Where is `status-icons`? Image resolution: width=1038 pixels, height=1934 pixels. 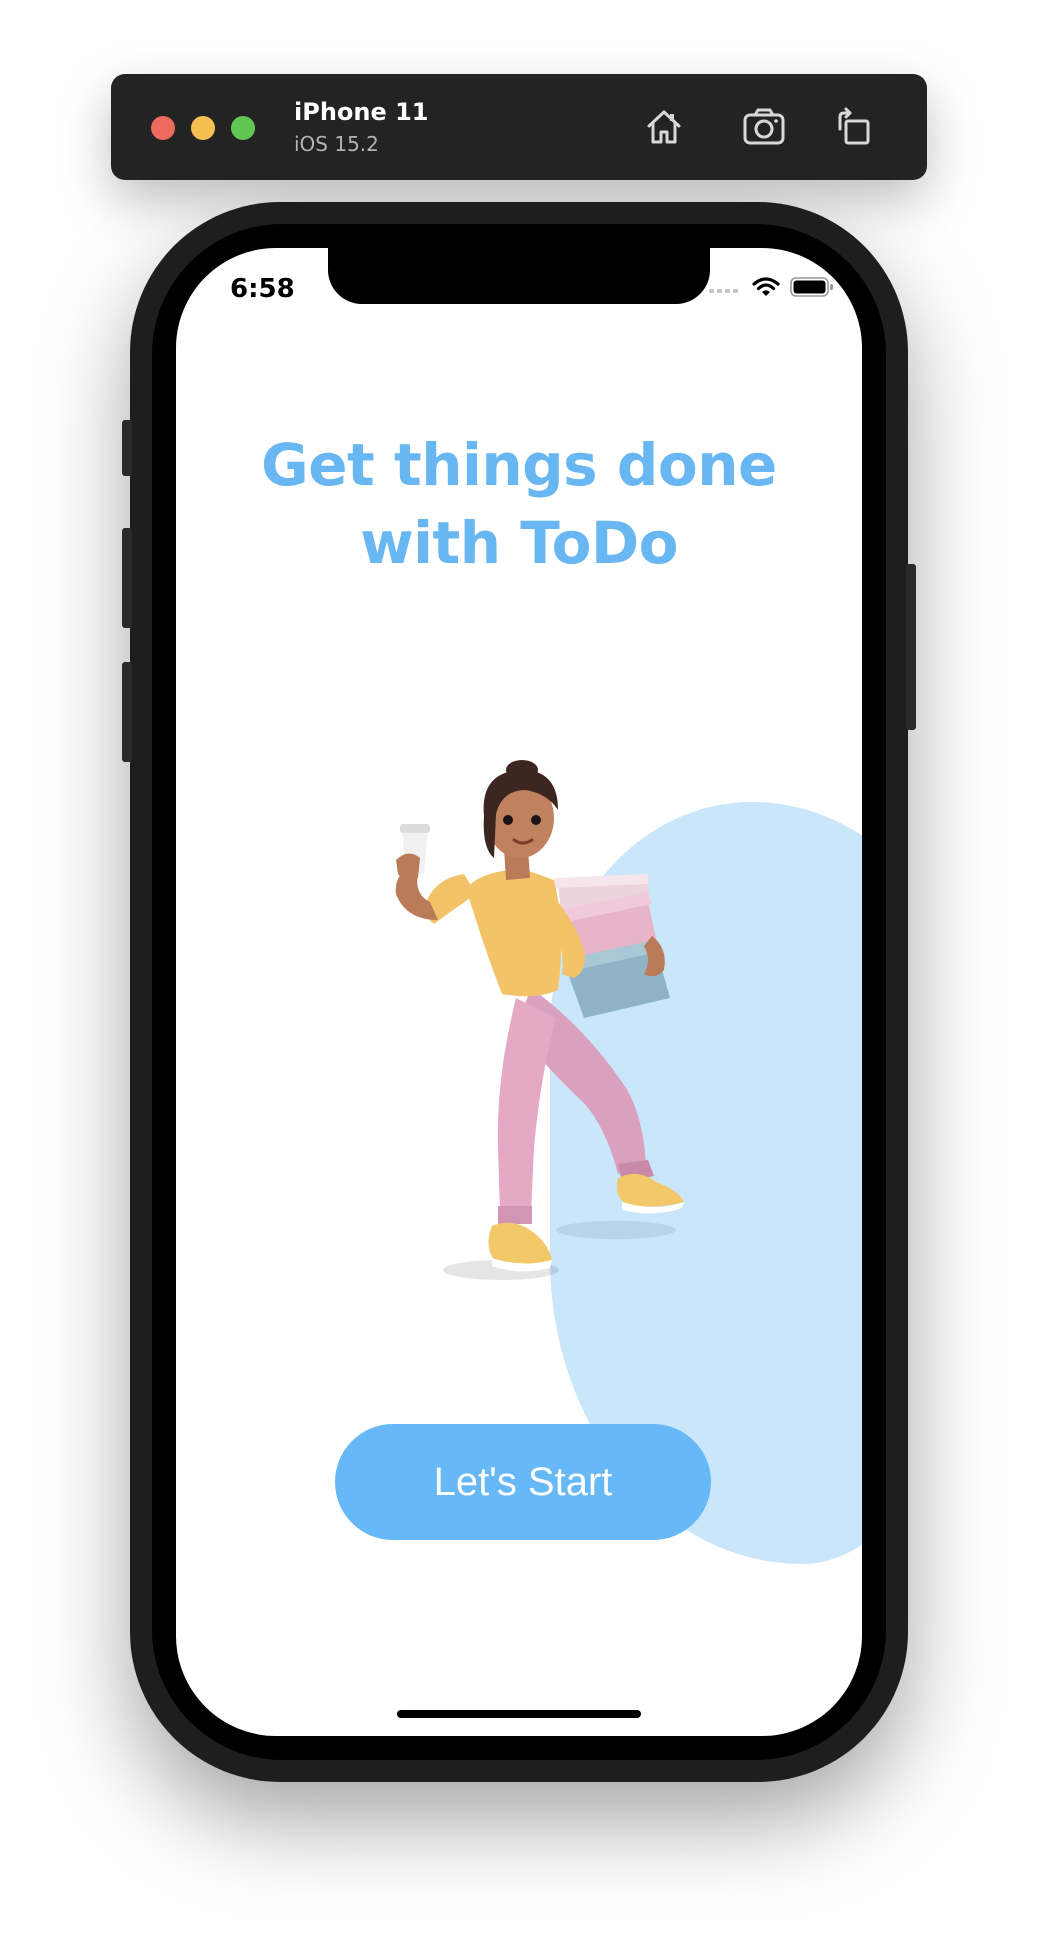
status-icons is located at coordinates (771, 289).